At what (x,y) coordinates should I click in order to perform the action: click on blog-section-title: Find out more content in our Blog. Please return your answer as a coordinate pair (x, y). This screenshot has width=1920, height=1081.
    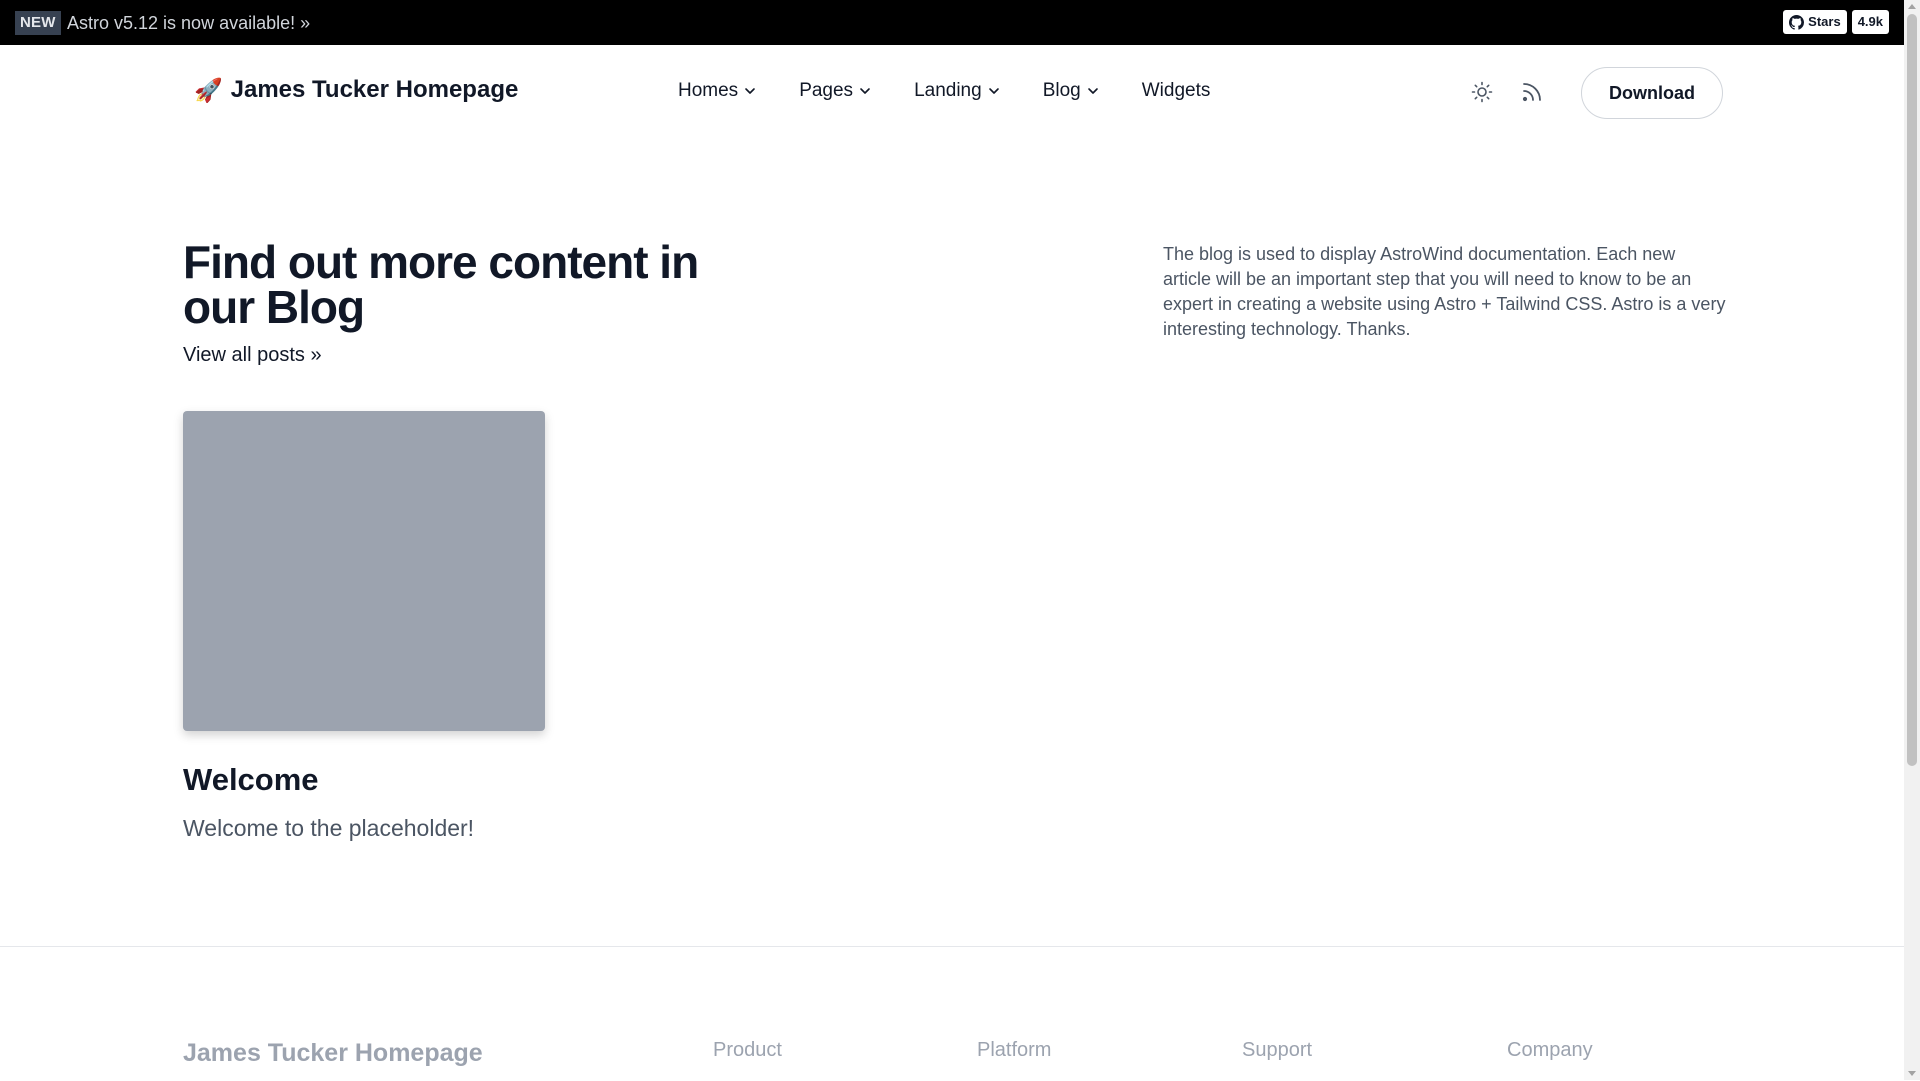
    Looking at the image, I should click on (441, 284).